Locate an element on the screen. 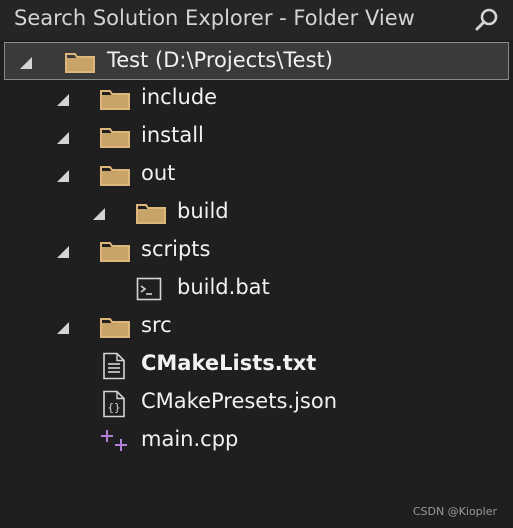 The image size is (513, 528). tree-item-label: build.bat is located at coordinates (223, 287).